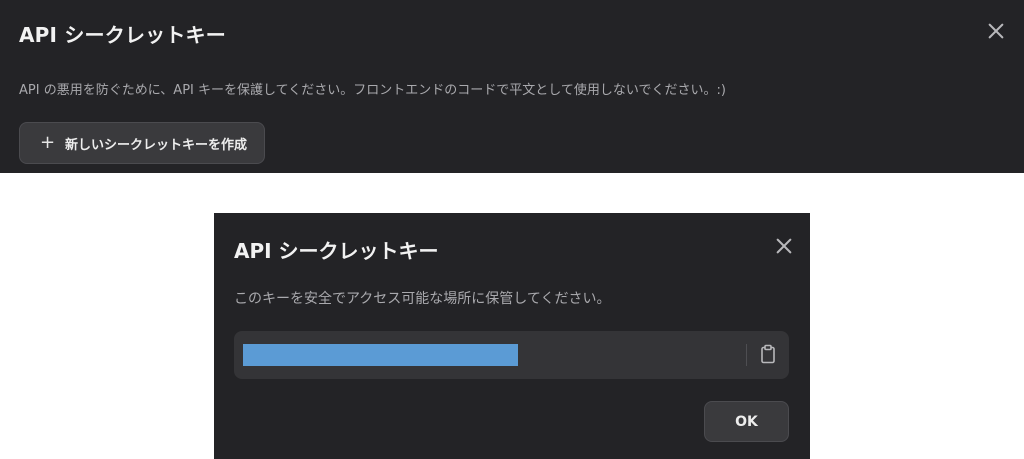  I want to click on ok-label: OK, so click(746, 421).